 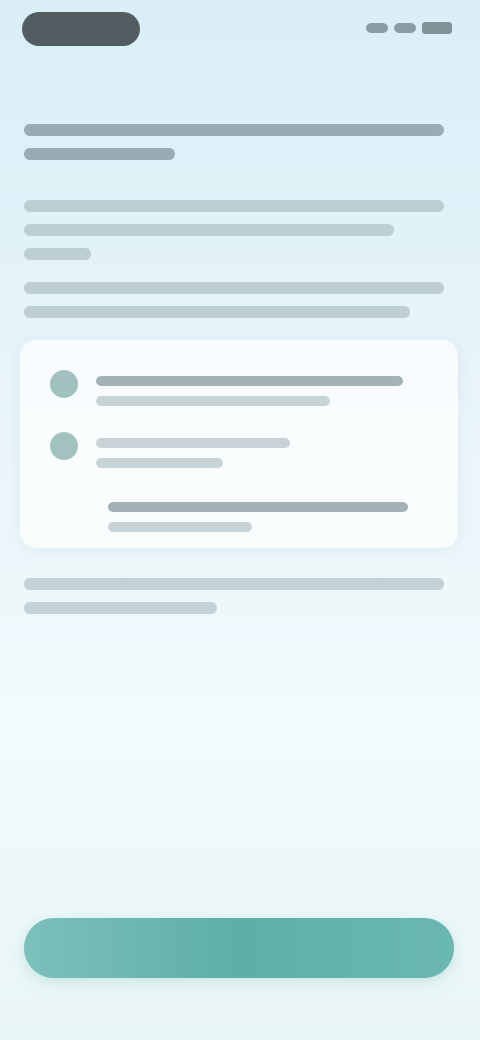 I want to click on detail-paragraph, so click(x=234, y=306).